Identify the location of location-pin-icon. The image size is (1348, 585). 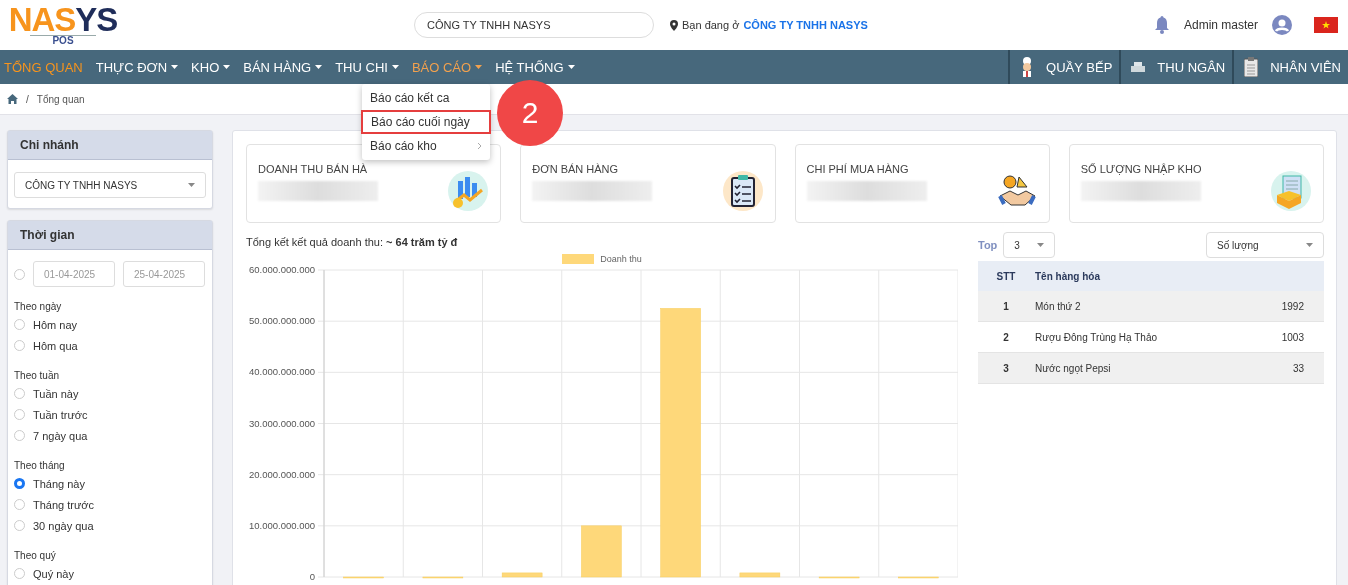
(674, 25).